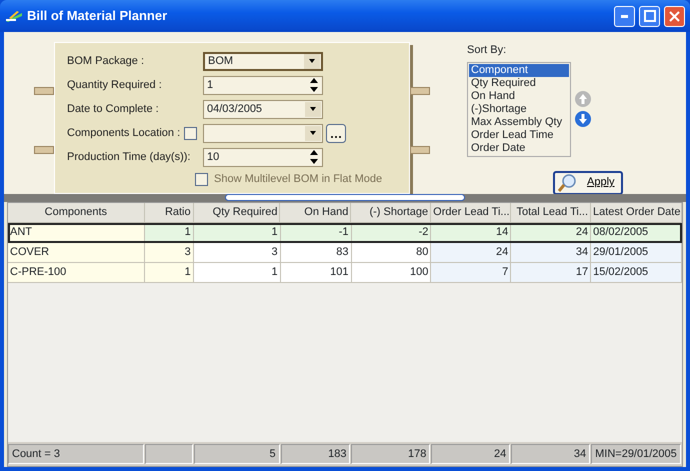  Describe the element at coordinates (76, 273) in the screenshot. I see `table-cell: C-PRE-100` at that location.